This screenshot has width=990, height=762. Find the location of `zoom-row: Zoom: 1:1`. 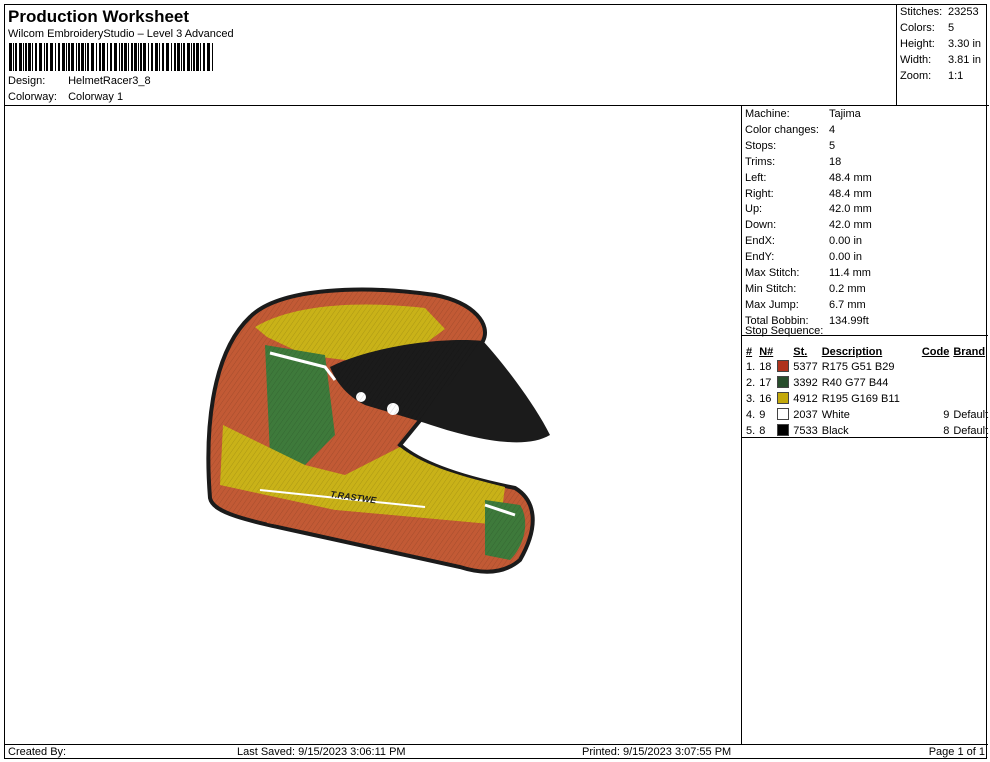

zoom-row: Zoom: 1:1 is located at coordinates (931, 76).